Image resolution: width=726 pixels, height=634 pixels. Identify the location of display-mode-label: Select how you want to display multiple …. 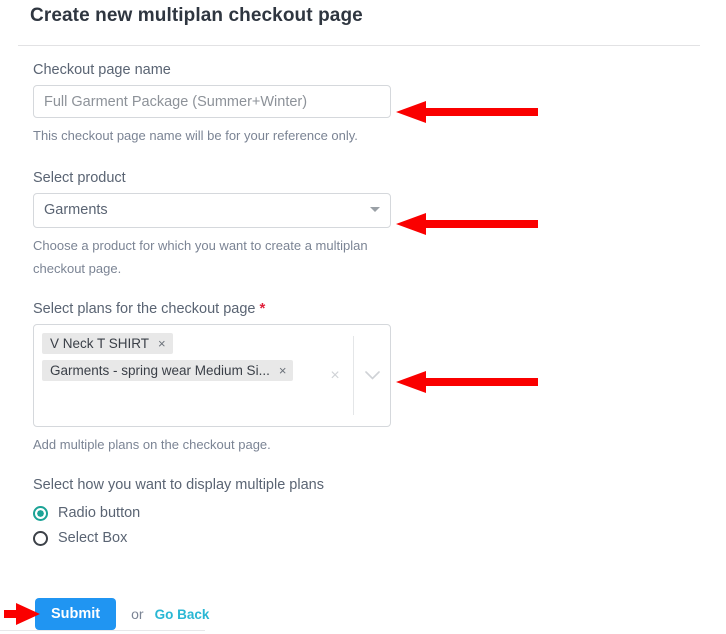
(178, 485).